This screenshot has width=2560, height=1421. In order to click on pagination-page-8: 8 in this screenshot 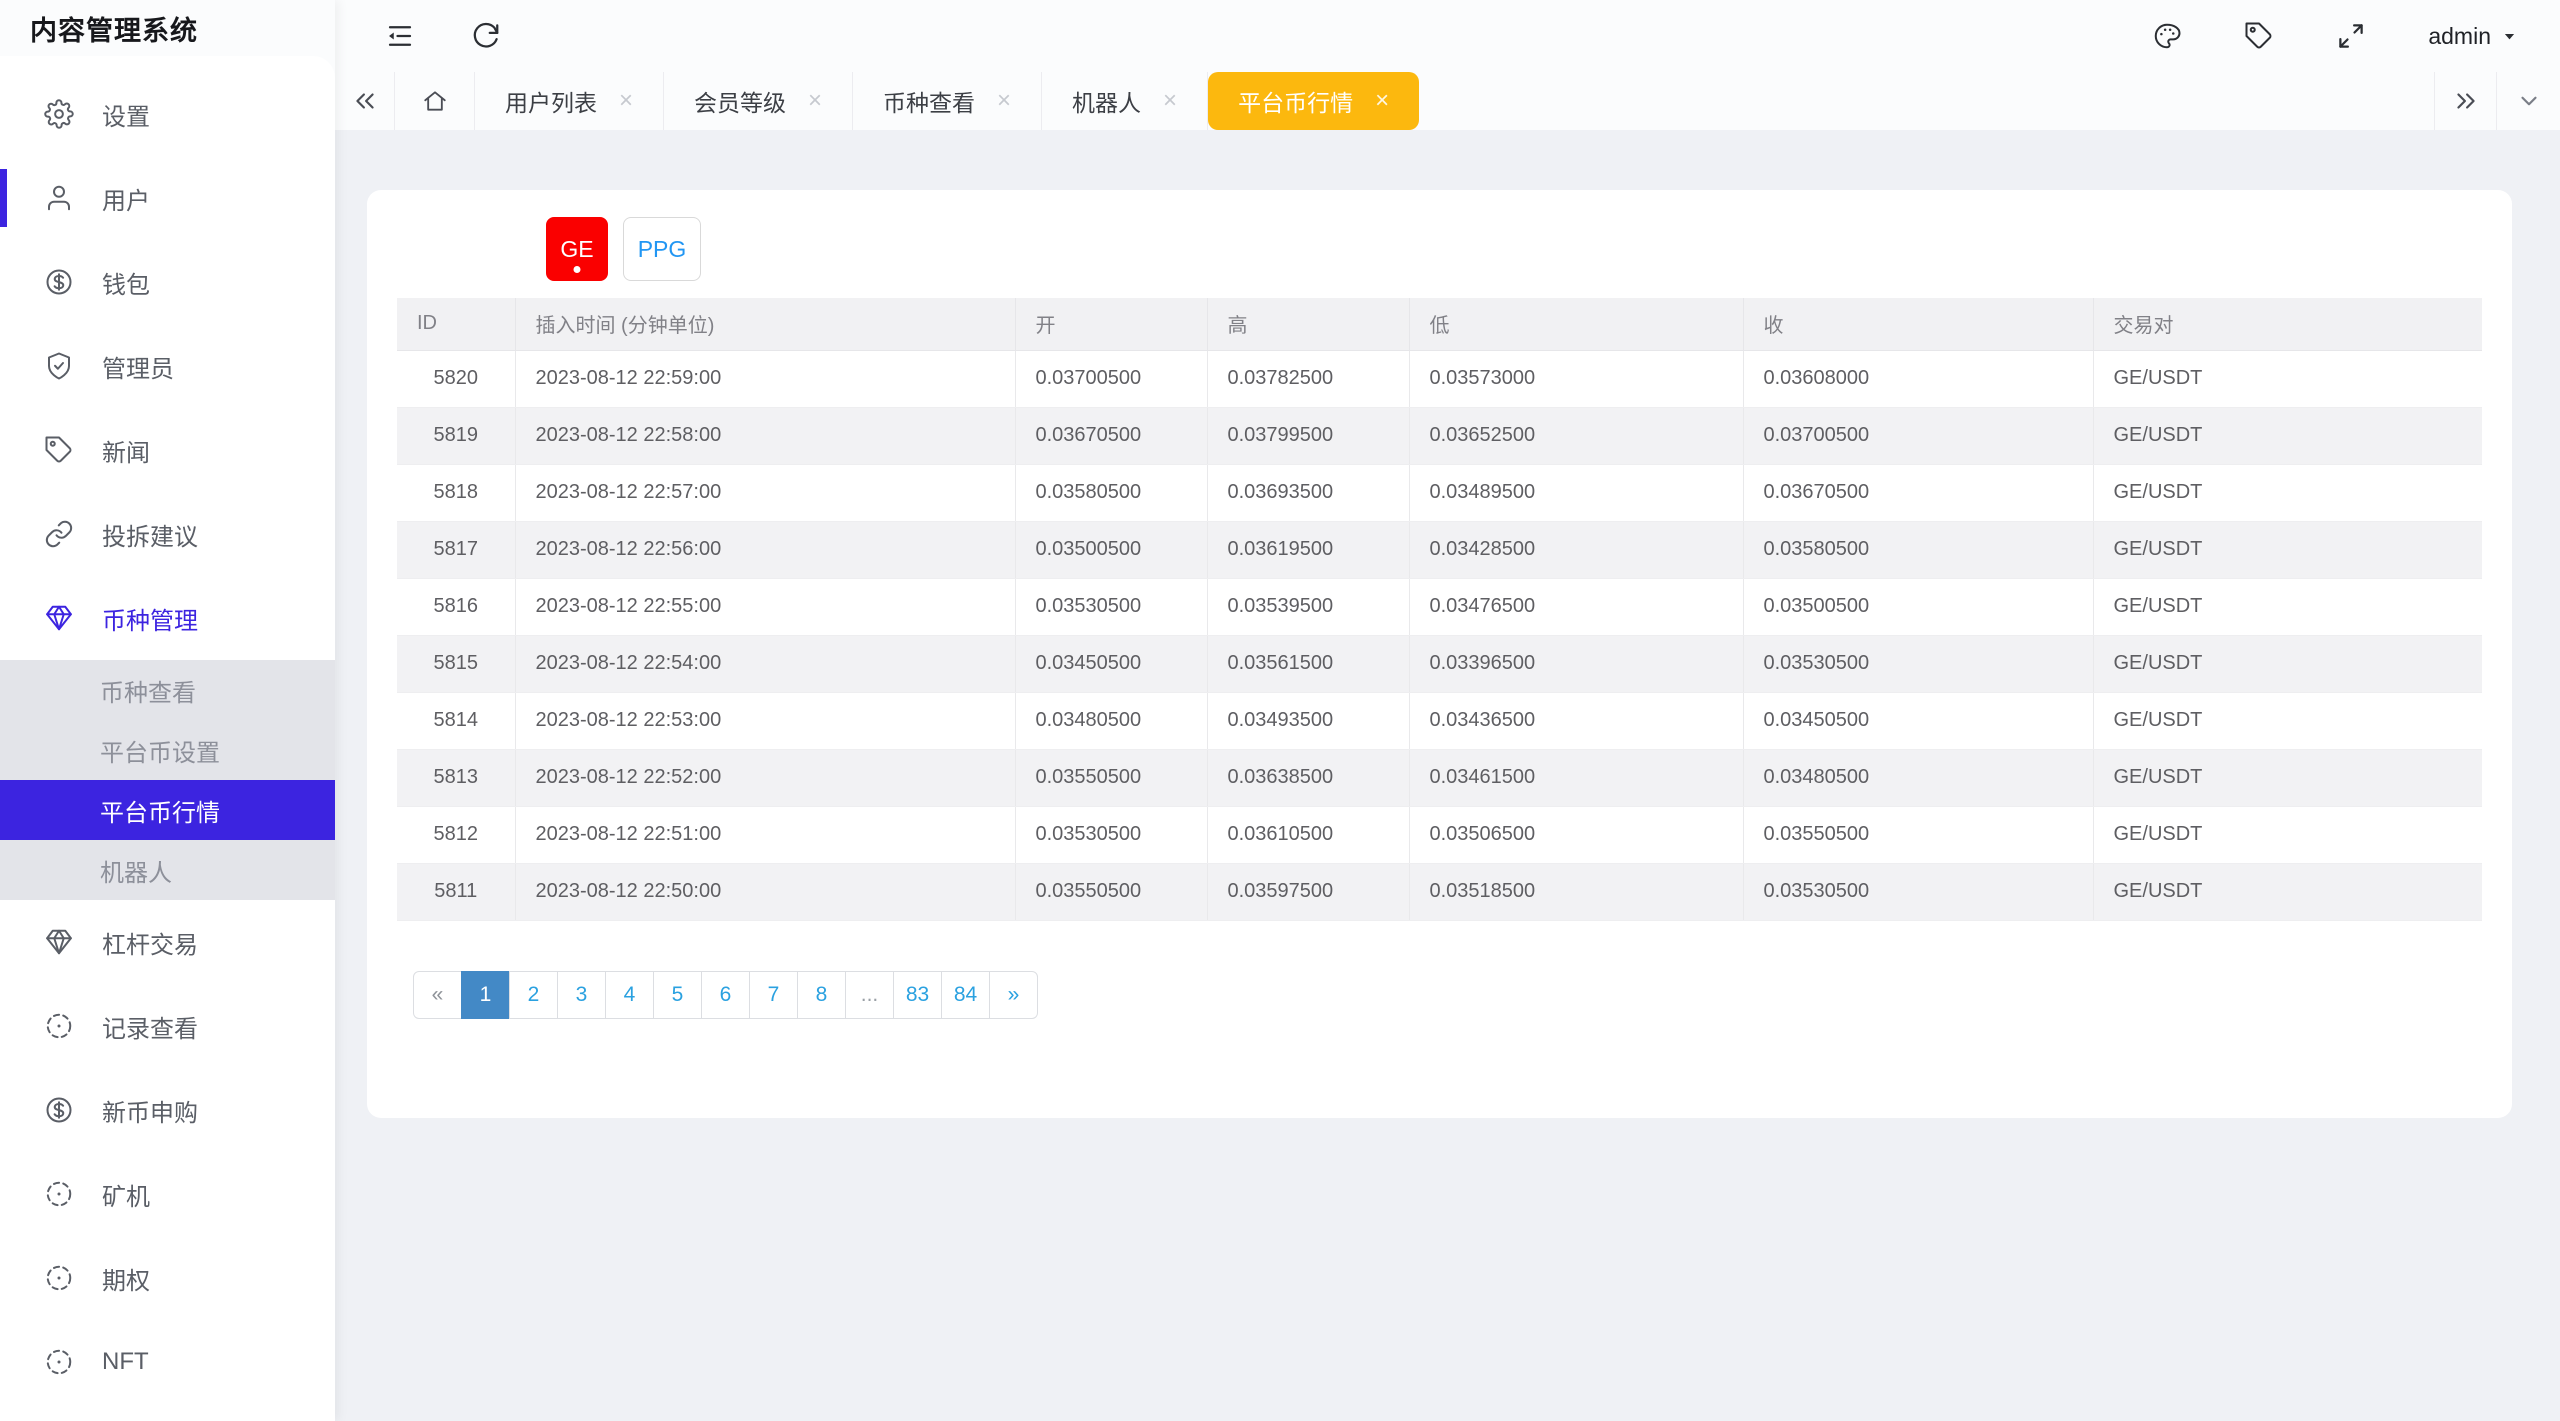, I will do `click(821, 994)`.